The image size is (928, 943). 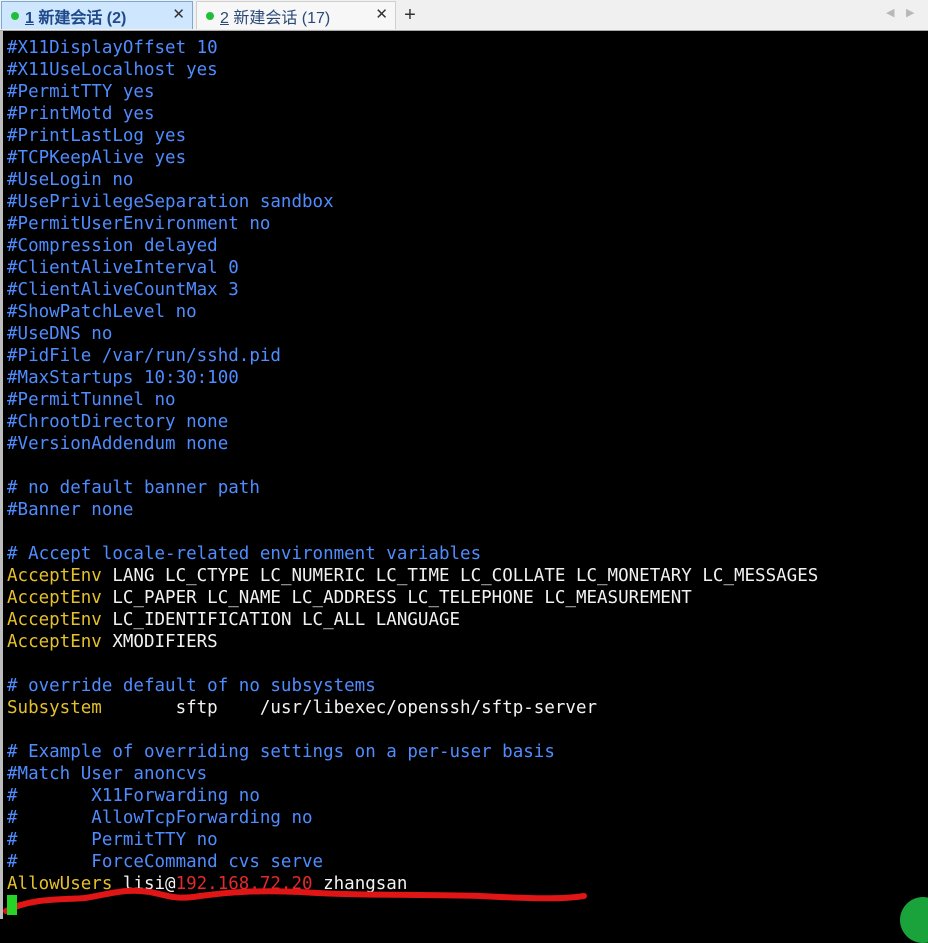 I want to click on terminal-line: # override default of no subsystems, so click(x=466, y=686).